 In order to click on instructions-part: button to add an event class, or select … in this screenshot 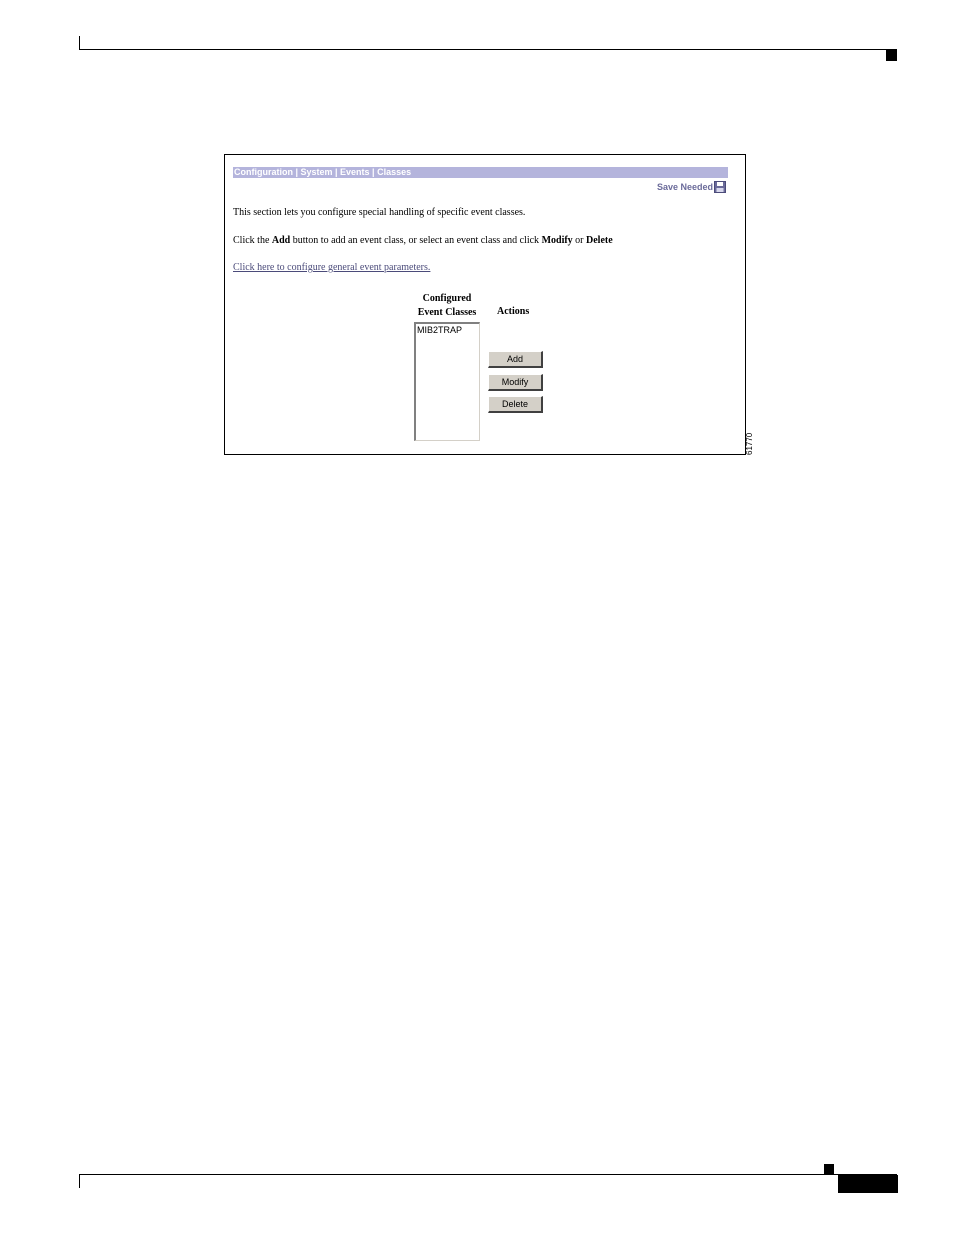, I will do `click(416, 240)`.